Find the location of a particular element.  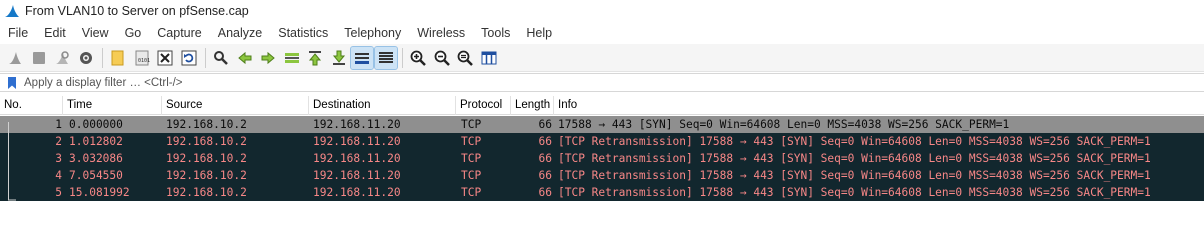

menu-wireless: Wireless is located at coordinates (441, 33).